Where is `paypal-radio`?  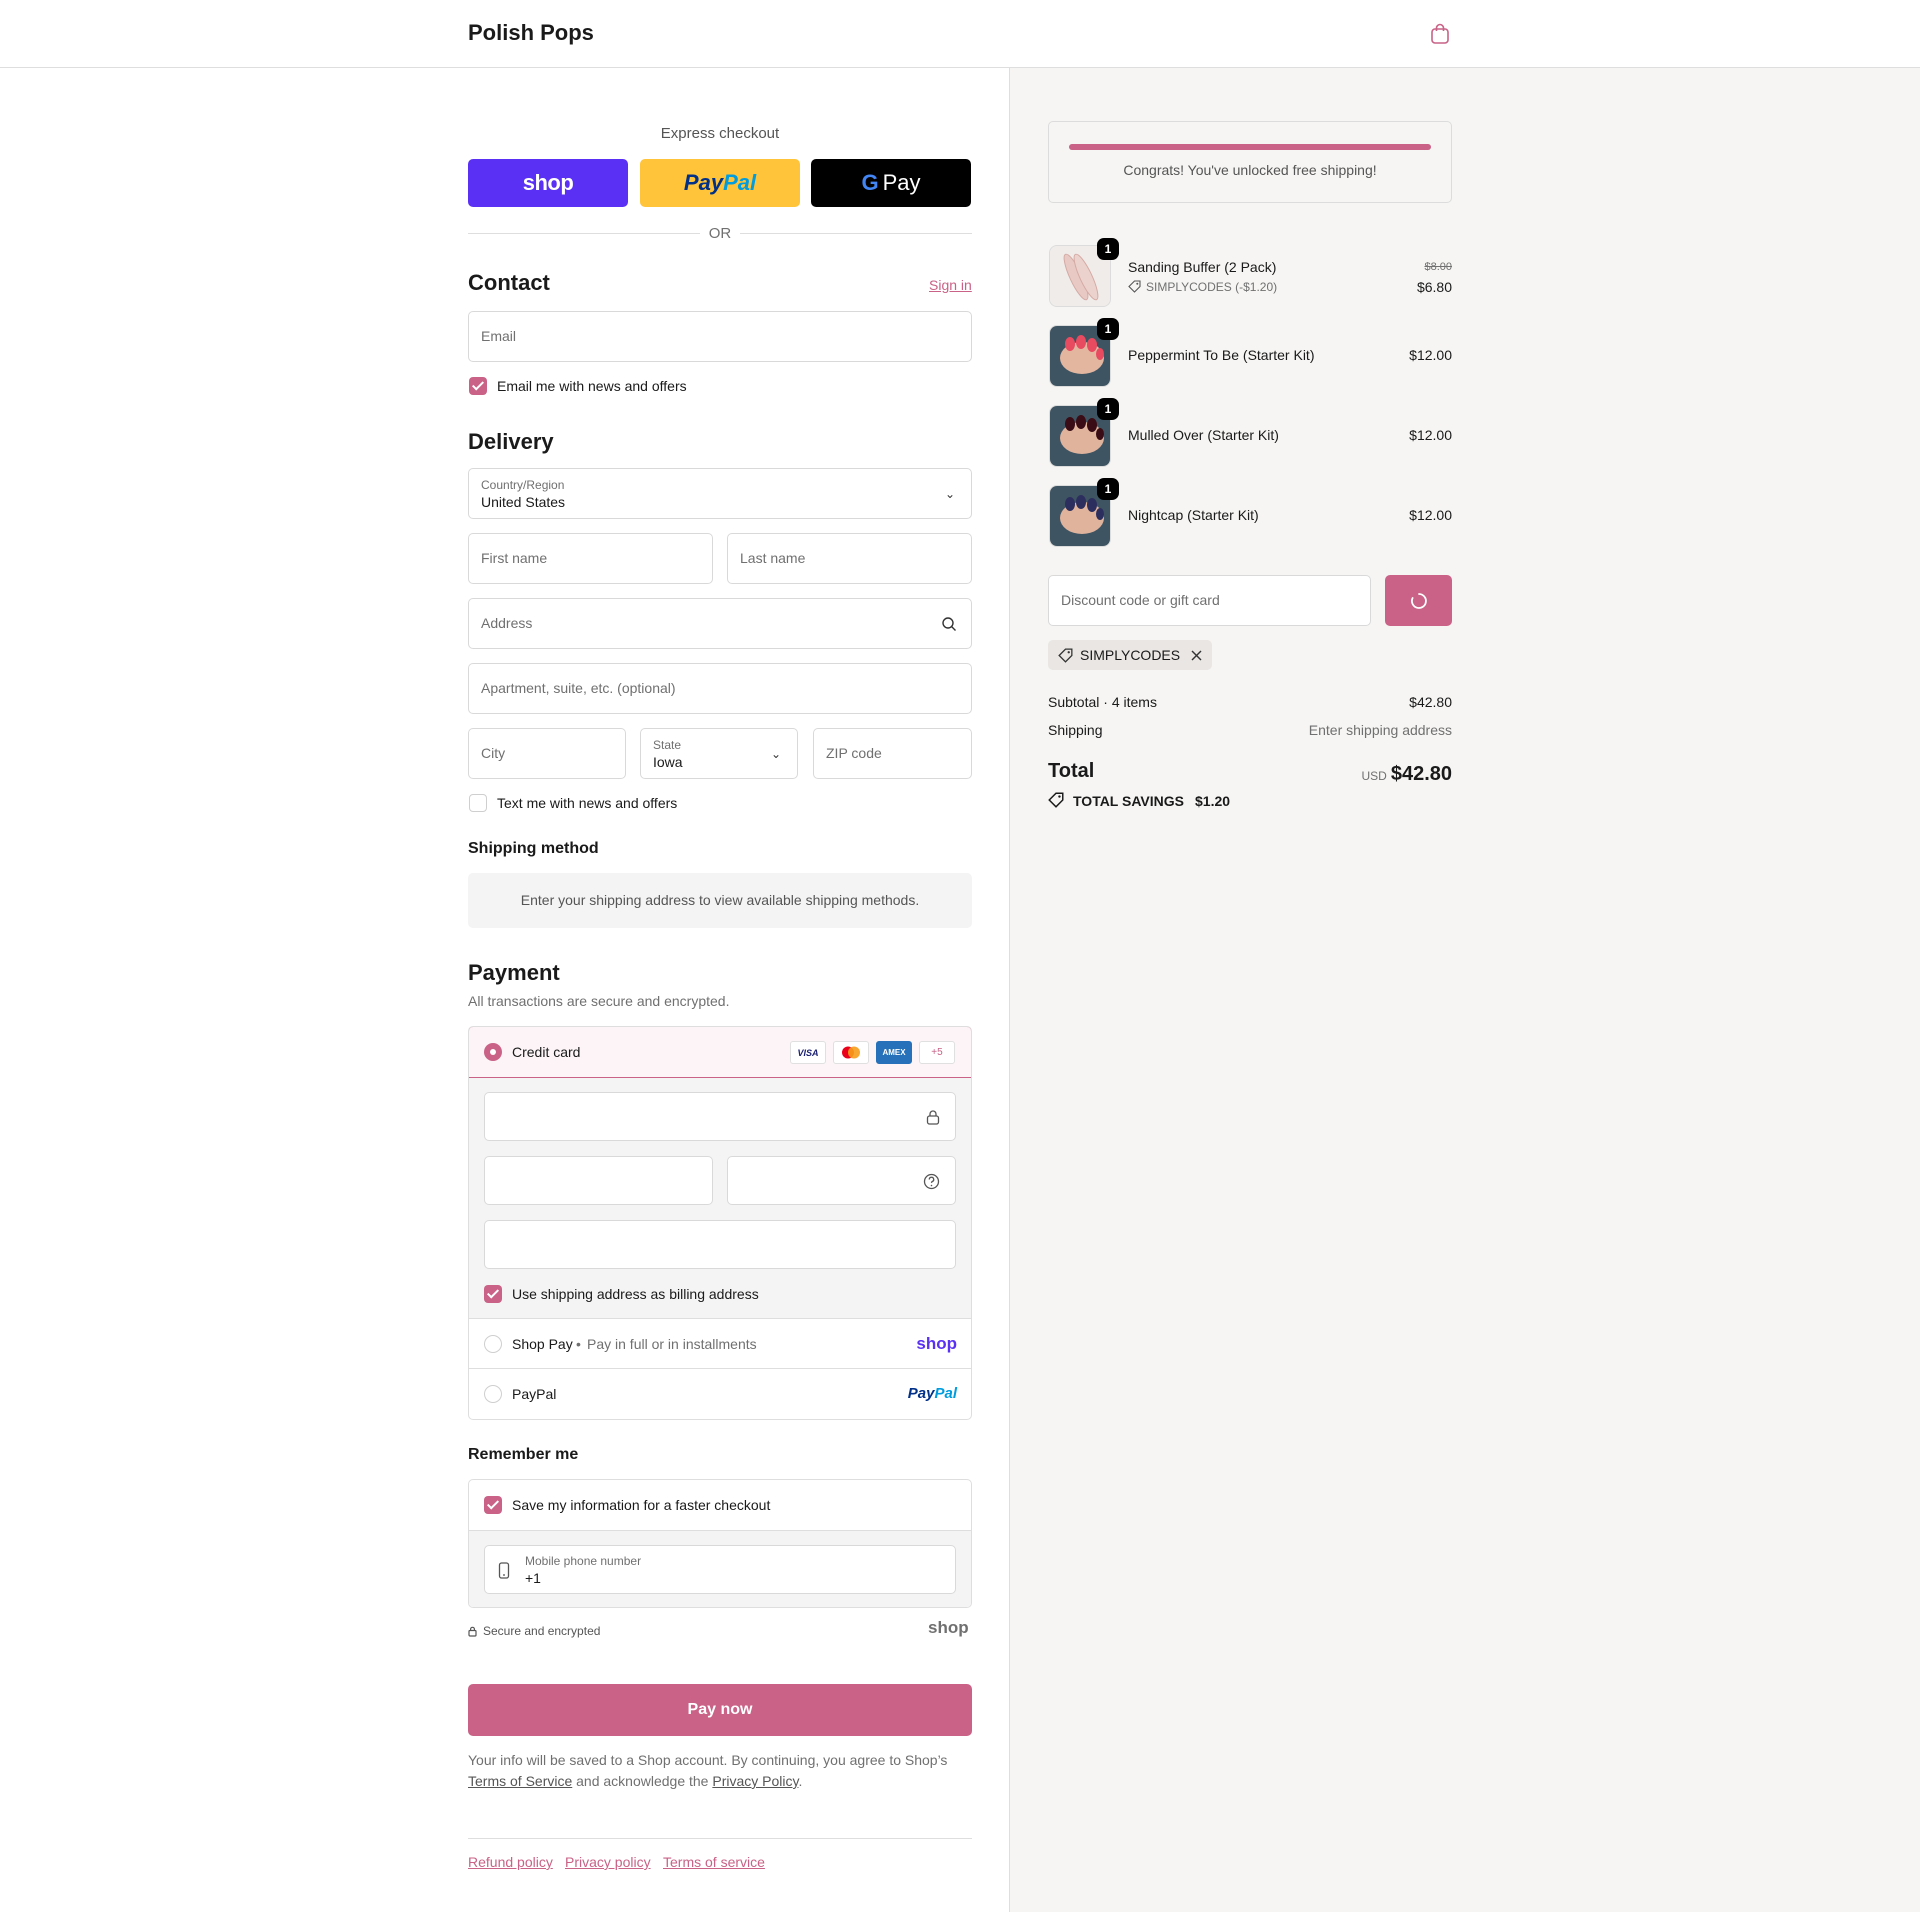 paypal-radio is located at coordinates (493, 1394).